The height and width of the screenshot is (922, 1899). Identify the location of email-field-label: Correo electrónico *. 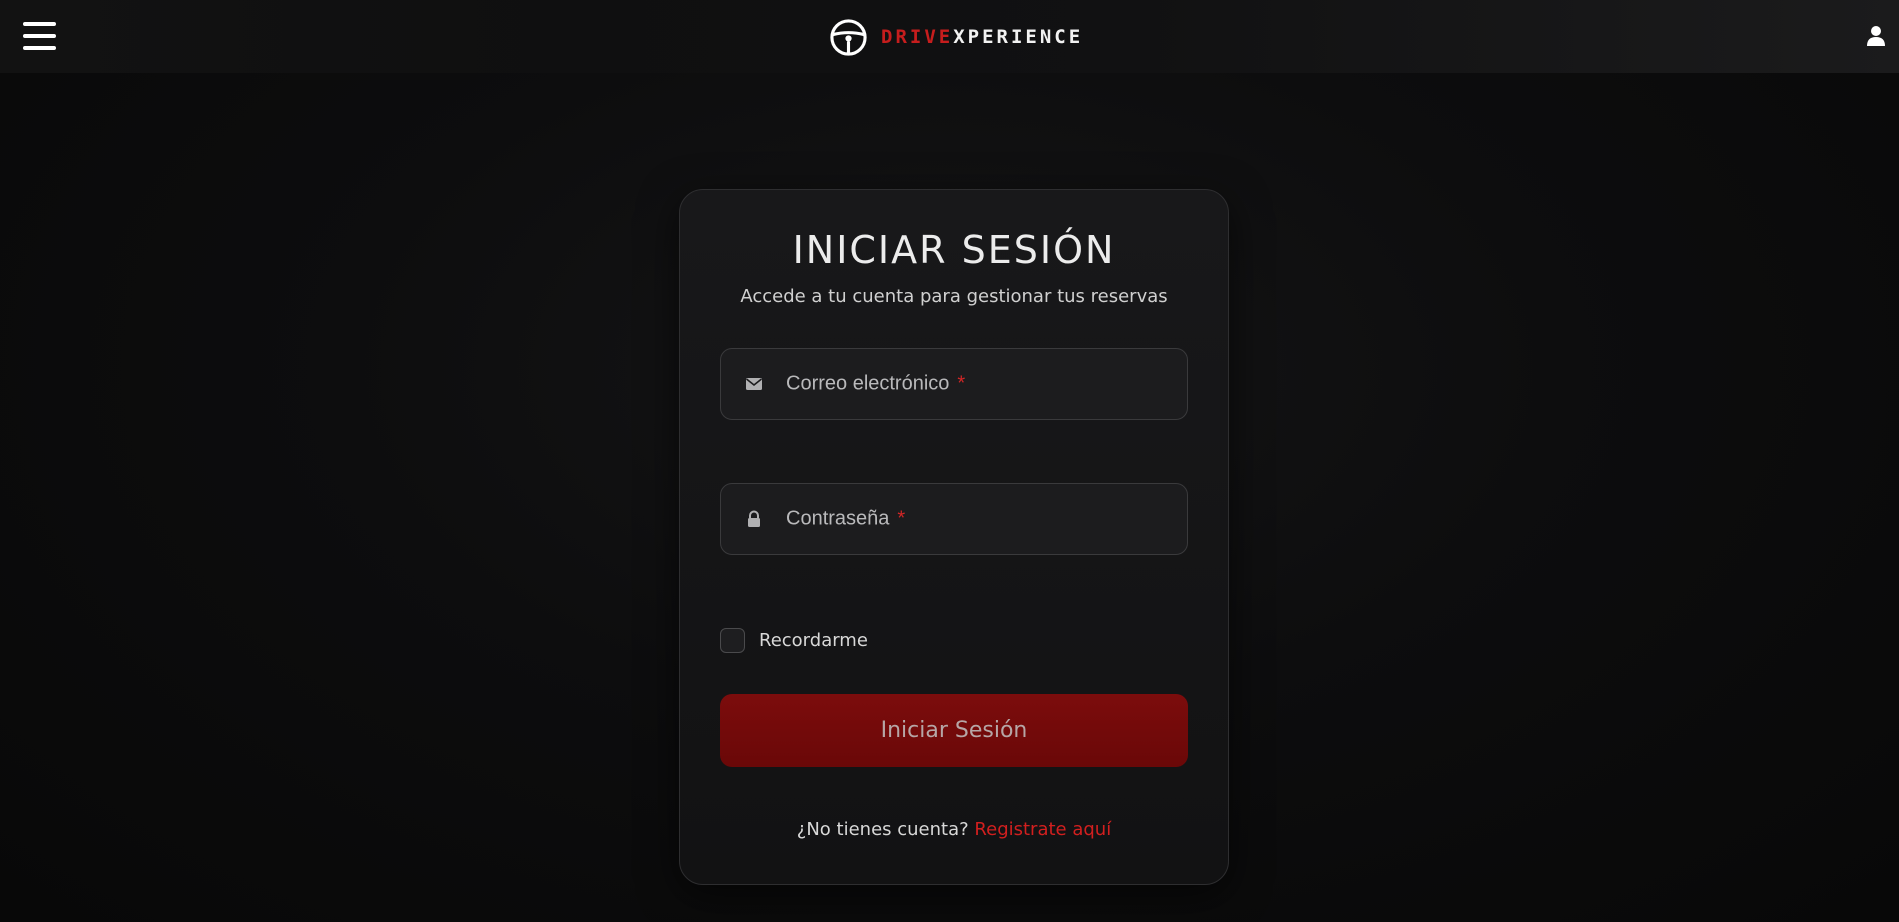
(875, 384).